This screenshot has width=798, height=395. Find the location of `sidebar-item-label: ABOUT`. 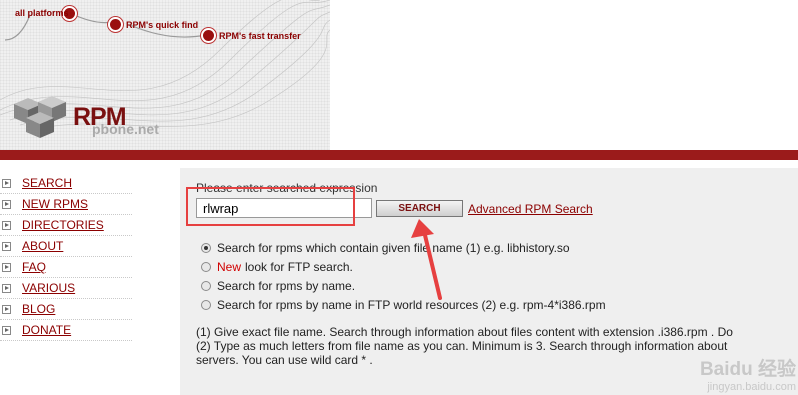

sidebar-item-label: ABOUT is located at coordinates (42, 246).